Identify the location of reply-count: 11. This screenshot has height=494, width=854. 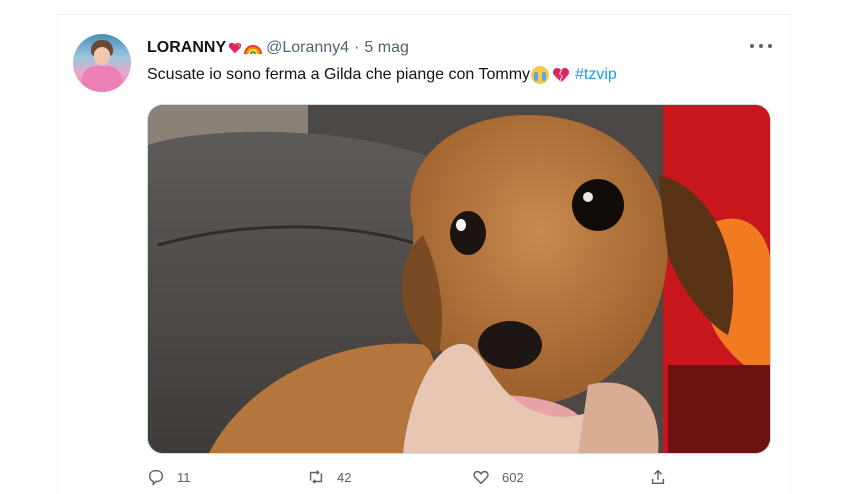
(184, 477).